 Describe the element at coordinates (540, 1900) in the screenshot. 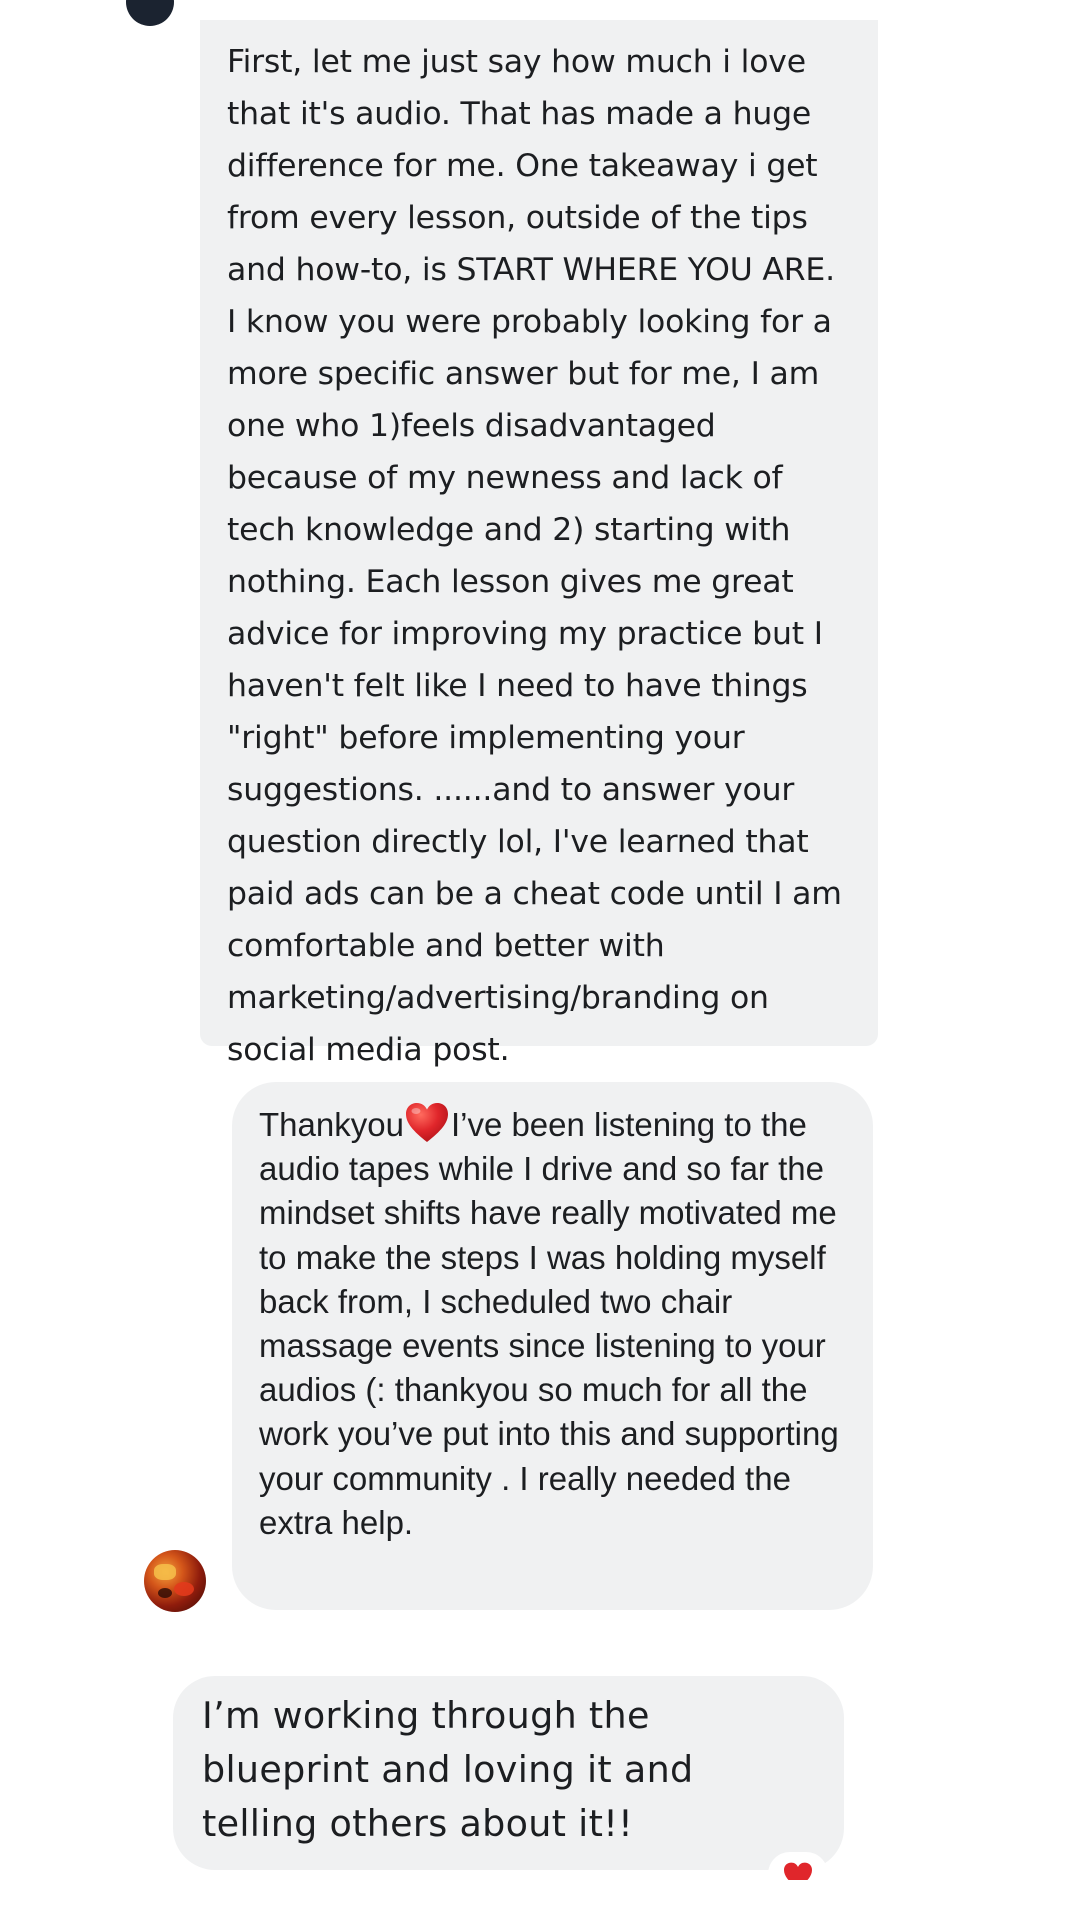

I see `bottom-edge` at that location.